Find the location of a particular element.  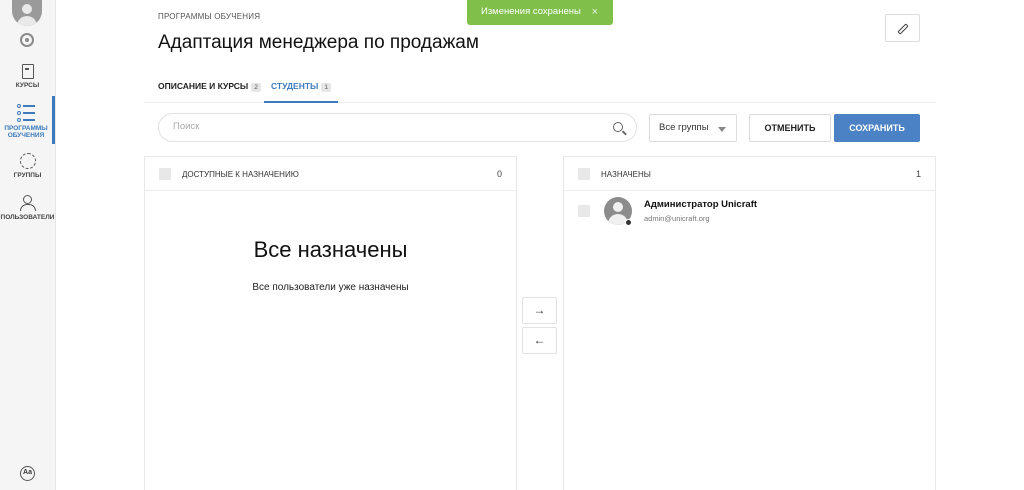

tab-description-courses: ОПИСАНИЕ И КУРСЫ 2 is located at coordinates (209, 92).